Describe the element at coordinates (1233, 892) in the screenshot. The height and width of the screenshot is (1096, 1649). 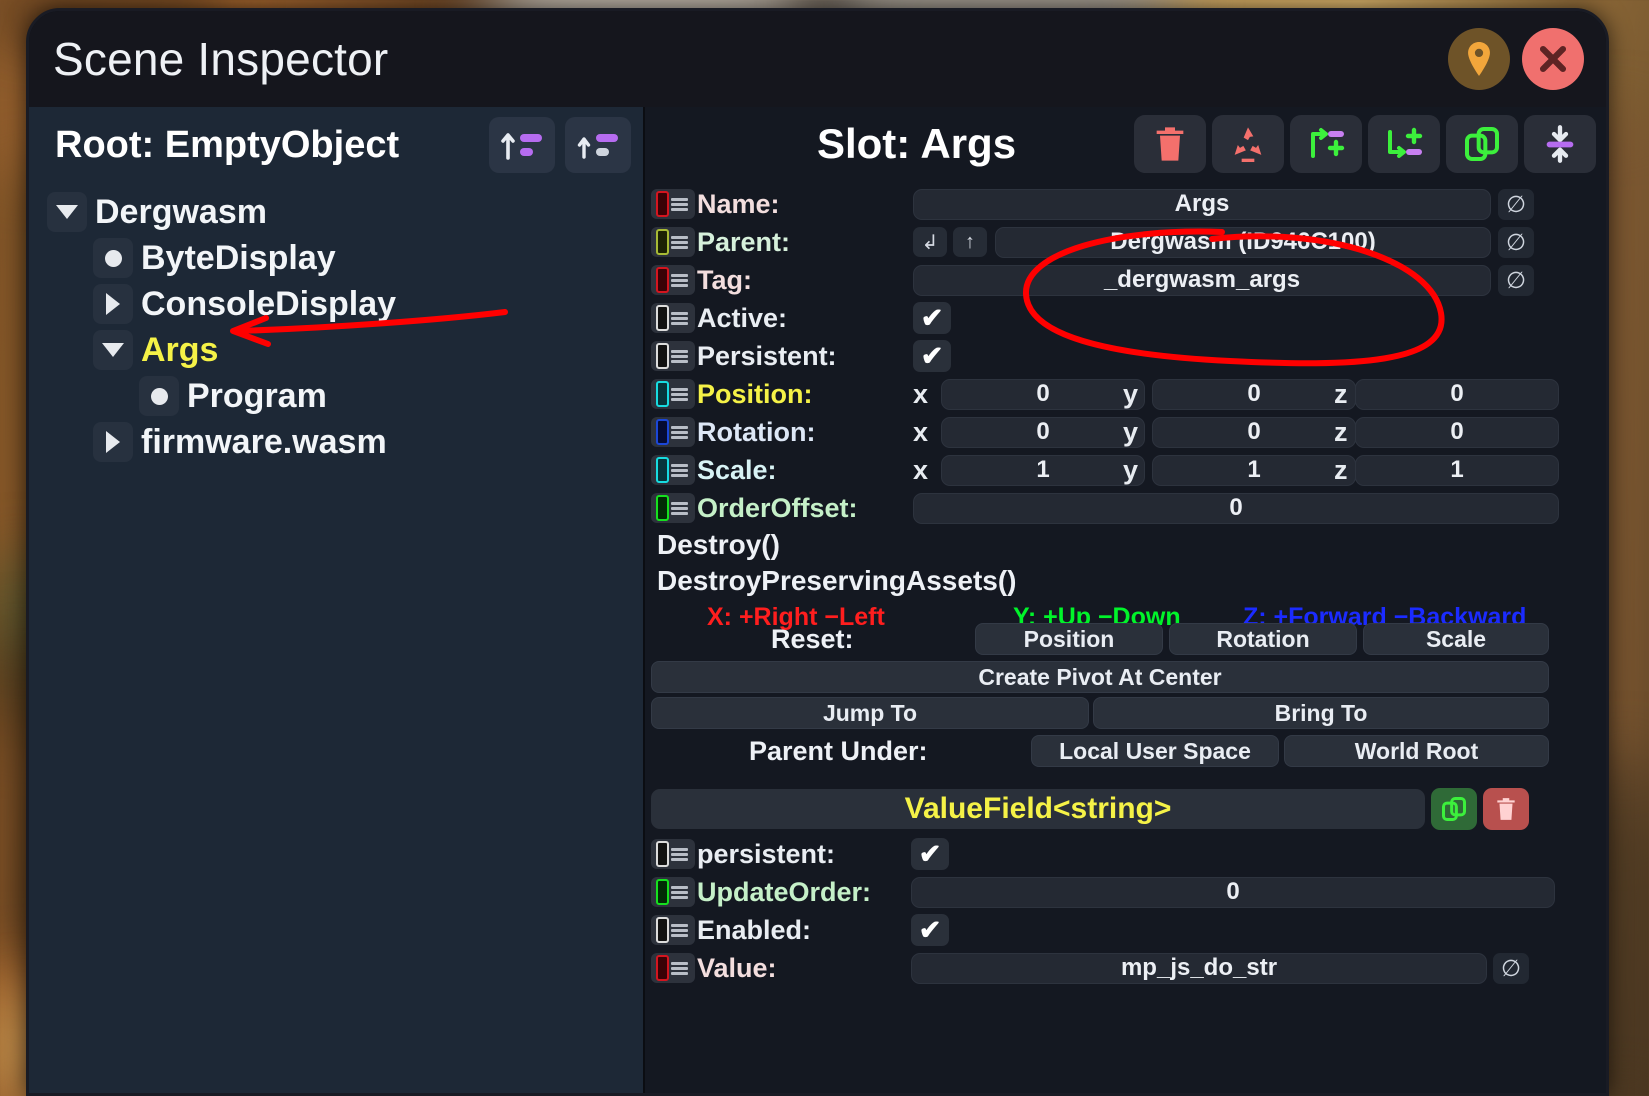
I see `component-updateorder-input: 0` at that location.